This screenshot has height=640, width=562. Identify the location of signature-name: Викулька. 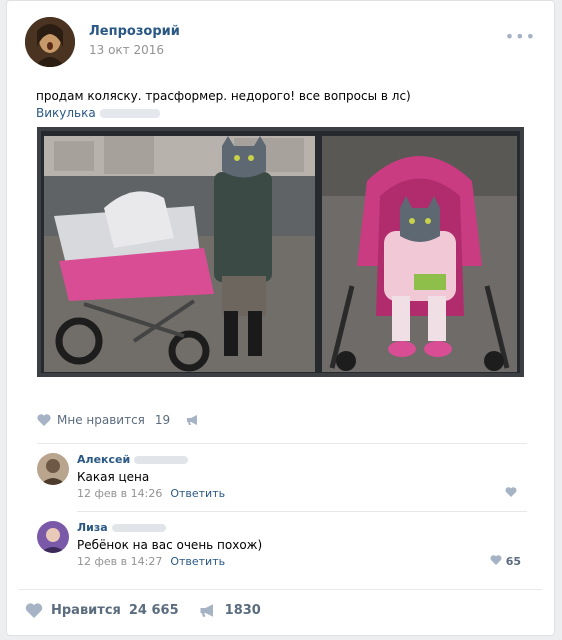
(66, 113).